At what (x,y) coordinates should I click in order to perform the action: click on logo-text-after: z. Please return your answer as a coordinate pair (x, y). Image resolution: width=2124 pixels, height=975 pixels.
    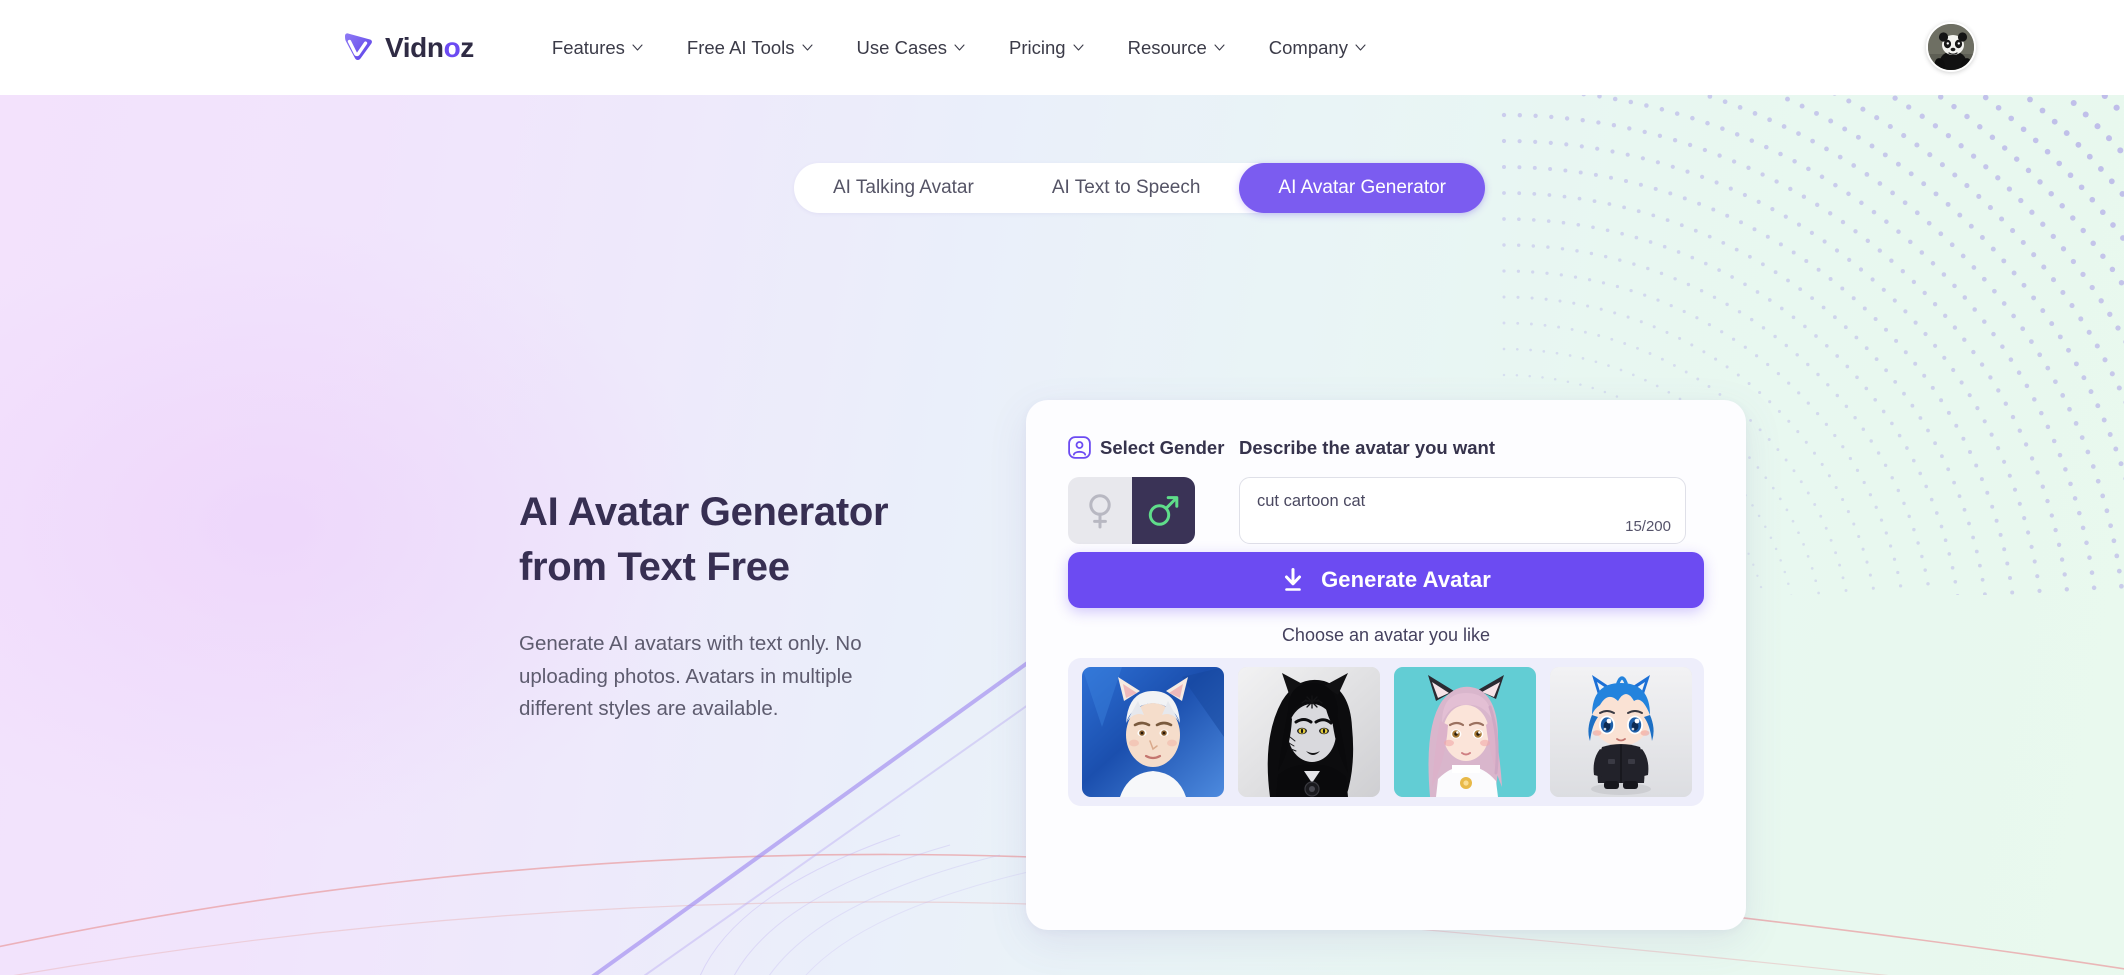
    Looking at the image, I should click on (467, 47).